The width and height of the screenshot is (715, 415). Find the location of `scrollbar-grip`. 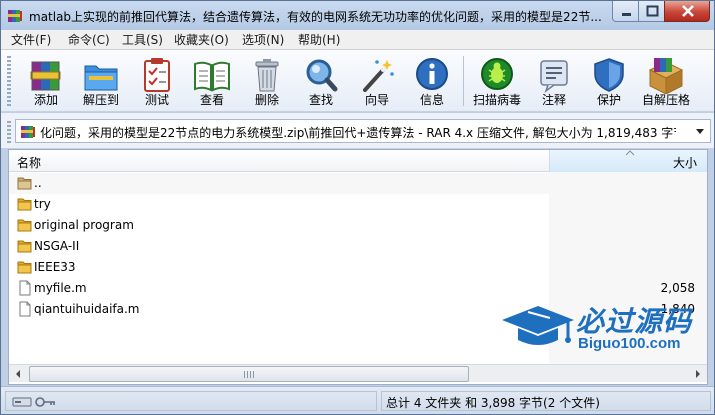

scrollbar-grip is located at coordinates (249, 374).